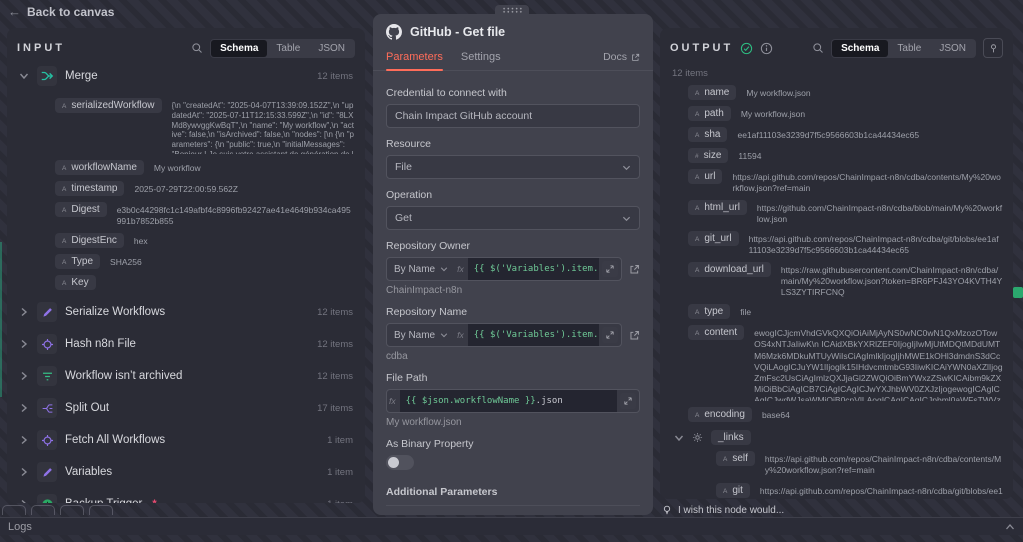 This screenshot has height=542, width=1023. I want to click on back-to-canvas-button: ← Back to canvas, so click(61, 11).